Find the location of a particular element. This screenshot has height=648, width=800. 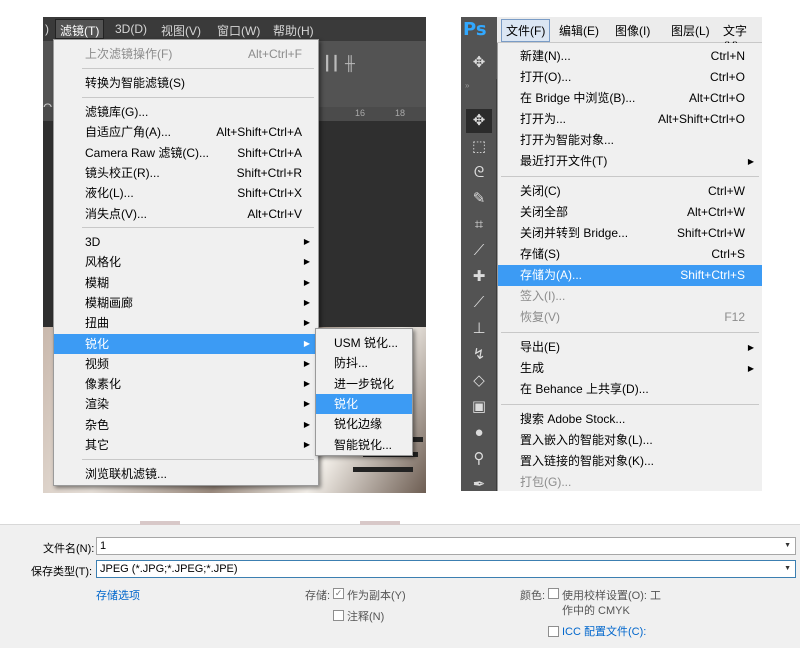

menu-separator is located at coordinates (198, 68).